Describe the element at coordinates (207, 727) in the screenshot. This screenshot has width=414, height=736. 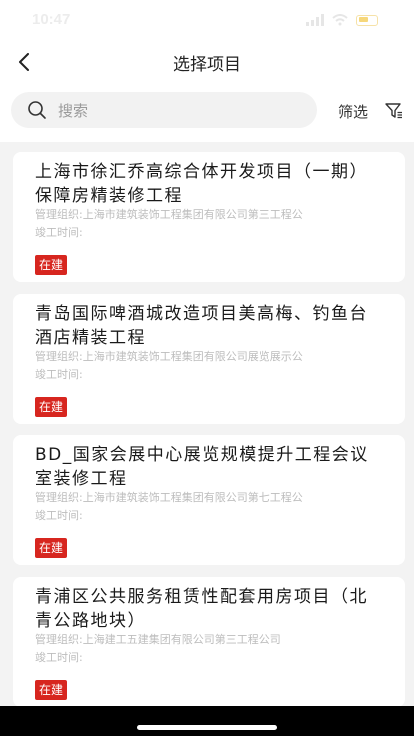
I see `home-indicator` at that location.